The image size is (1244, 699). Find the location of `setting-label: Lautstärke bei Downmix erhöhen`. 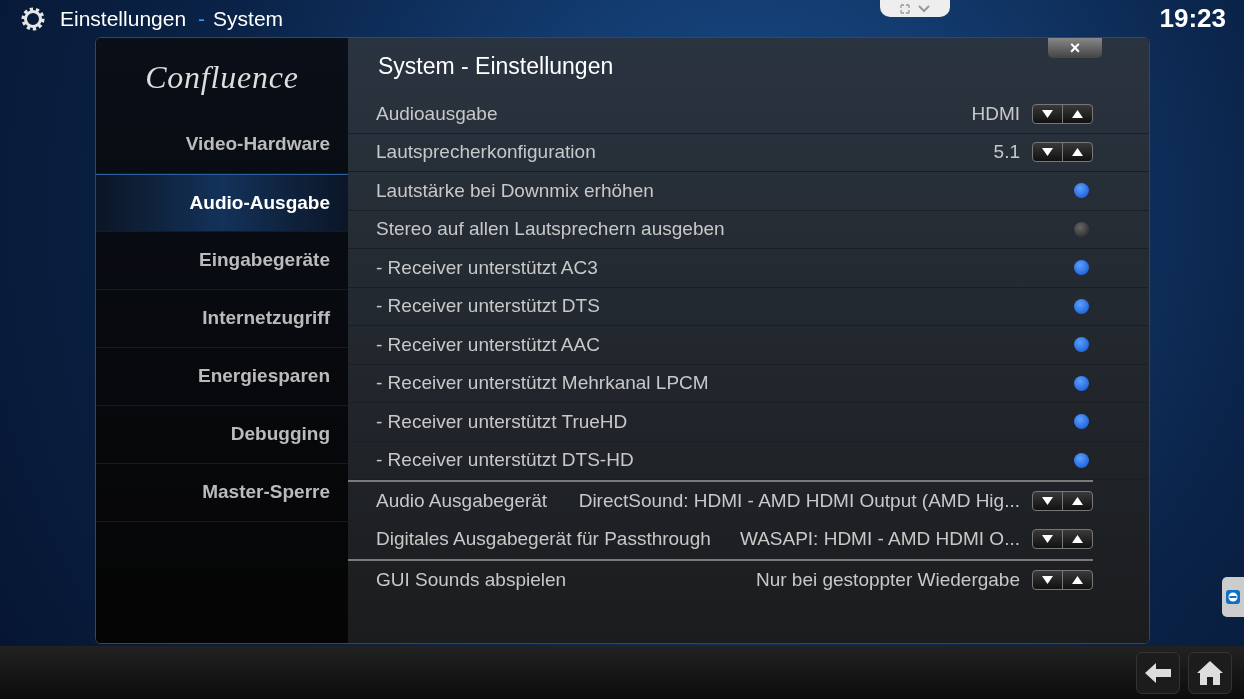

setting-label: Lautstärke bei Downmix erhöhen is located at coordinates (515, 190).